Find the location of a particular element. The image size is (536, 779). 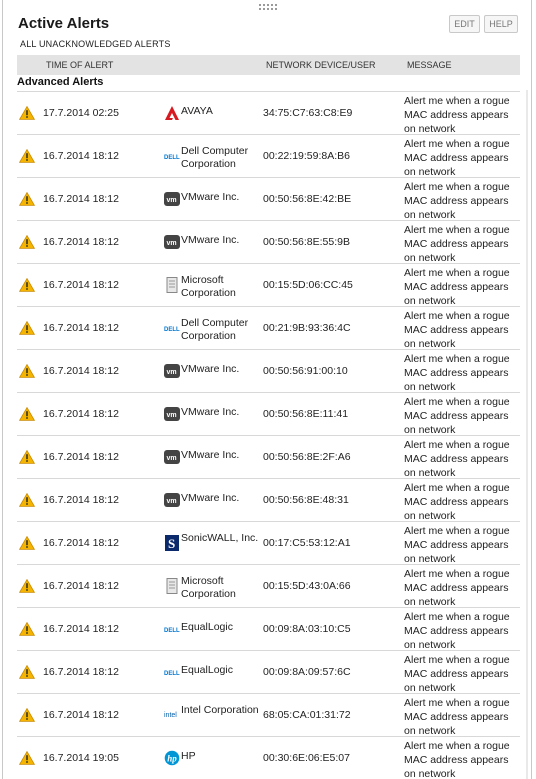

alert-time: 17.7.2014 02:25 is located at coordinates (81, 113).